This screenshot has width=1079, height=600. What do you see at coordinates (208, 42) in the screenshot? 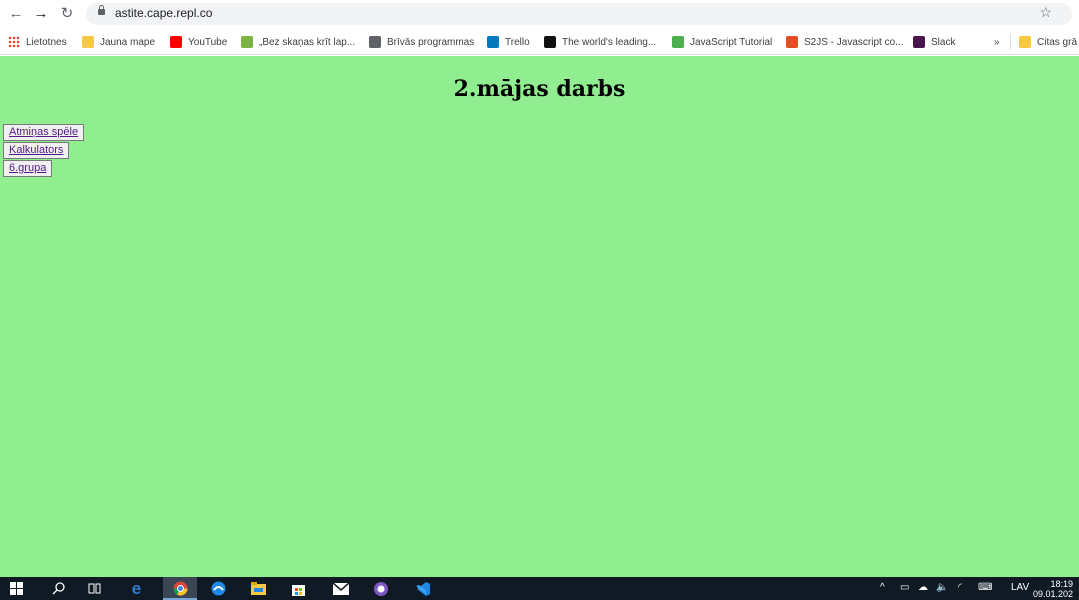
I see `bookmark-label: YouTube` at bounding box center [208, 42].